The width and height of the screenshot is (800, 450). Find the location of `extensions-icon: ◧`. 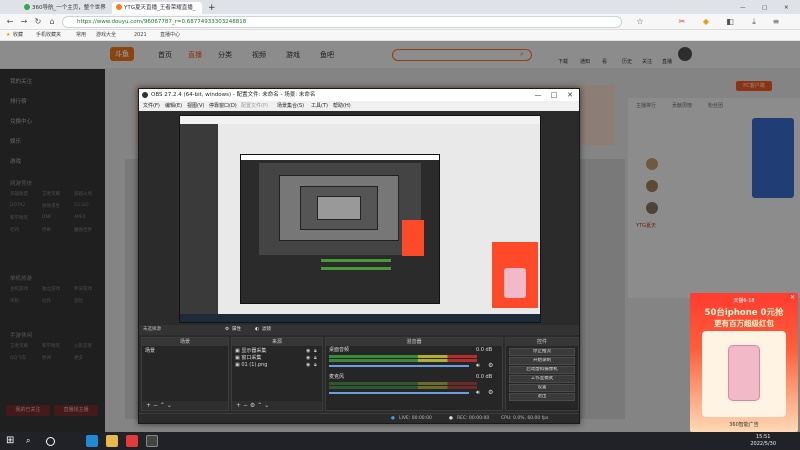

extensions-icon: ◧ is located at coordinates (730, 22).